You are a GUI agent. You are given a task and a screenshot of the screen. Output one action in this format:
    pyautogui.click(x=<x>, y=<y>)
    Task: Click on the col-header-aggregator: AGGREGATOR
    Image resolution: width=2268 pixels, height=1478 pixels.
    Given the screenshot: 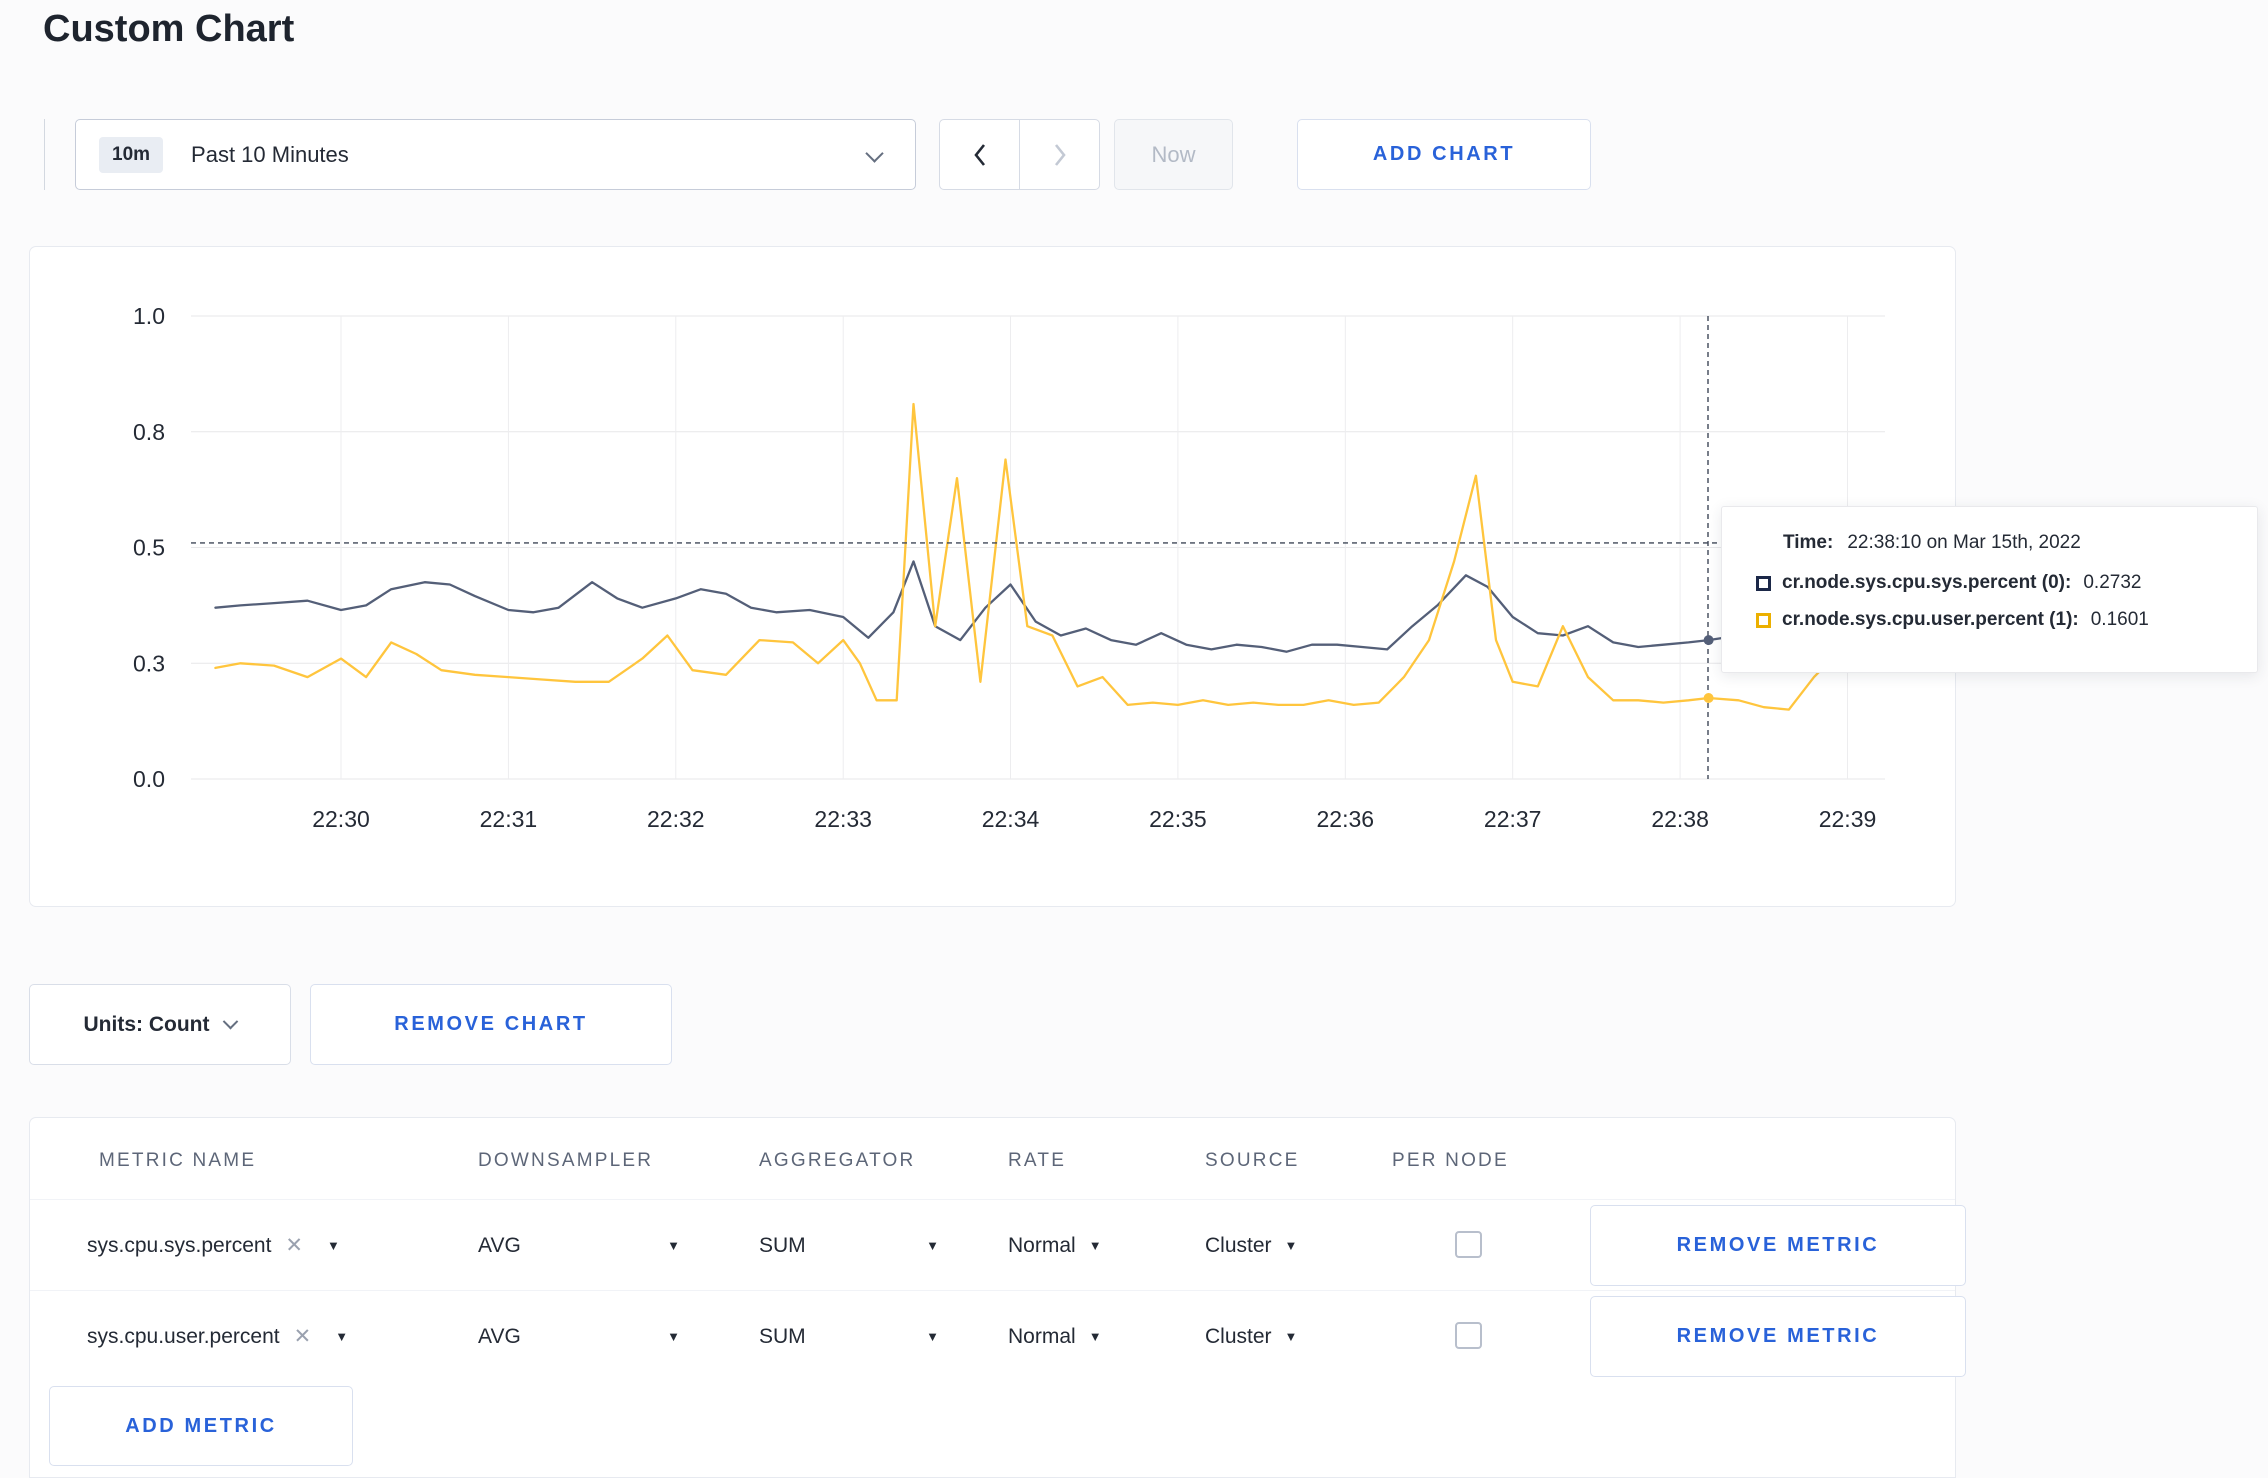 What is the action you would take?
    pyautogui.click(x=837, y=1160)
    